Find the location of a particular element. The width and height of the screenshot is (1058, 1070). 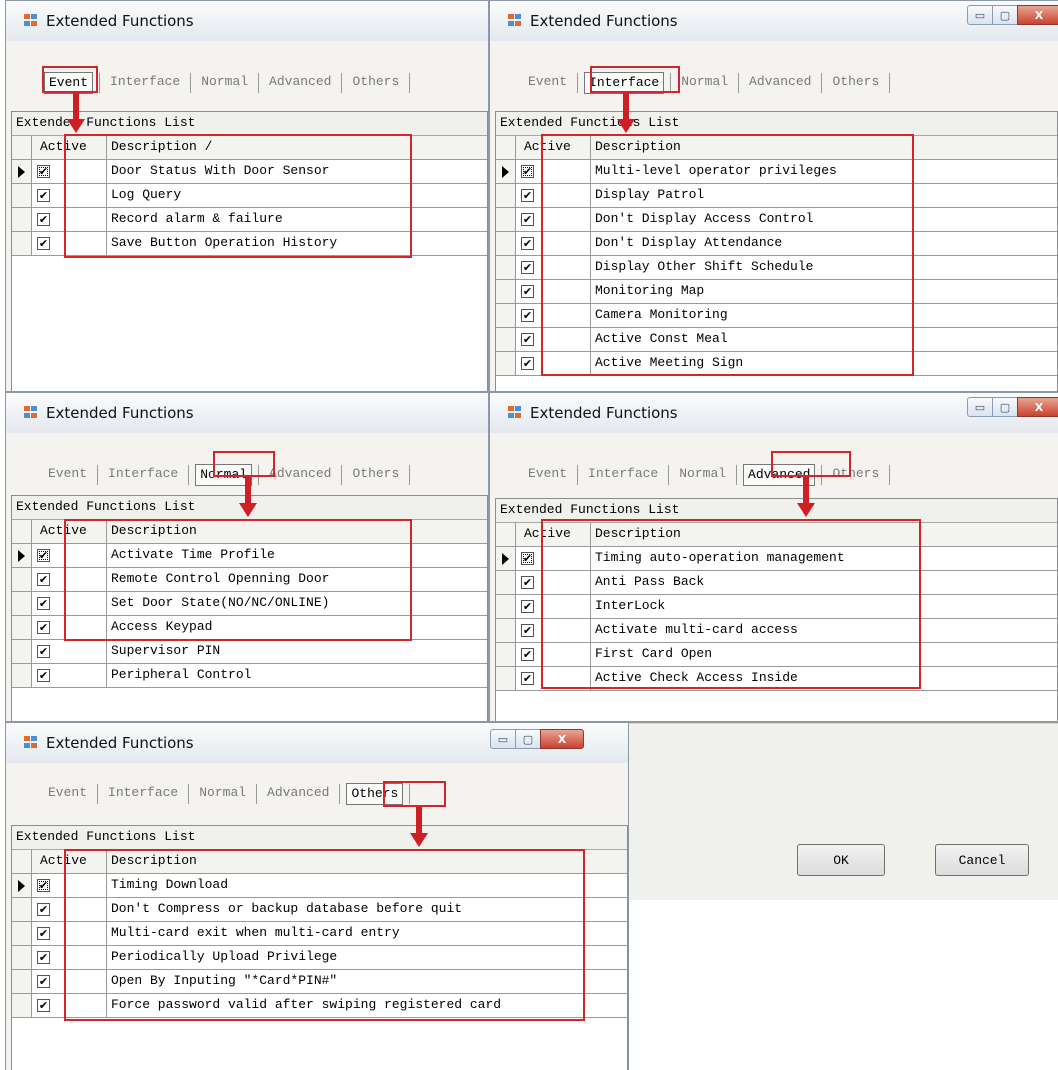

table-row: ✔ Timing auto-operation management is located at coordinates (776, 559).